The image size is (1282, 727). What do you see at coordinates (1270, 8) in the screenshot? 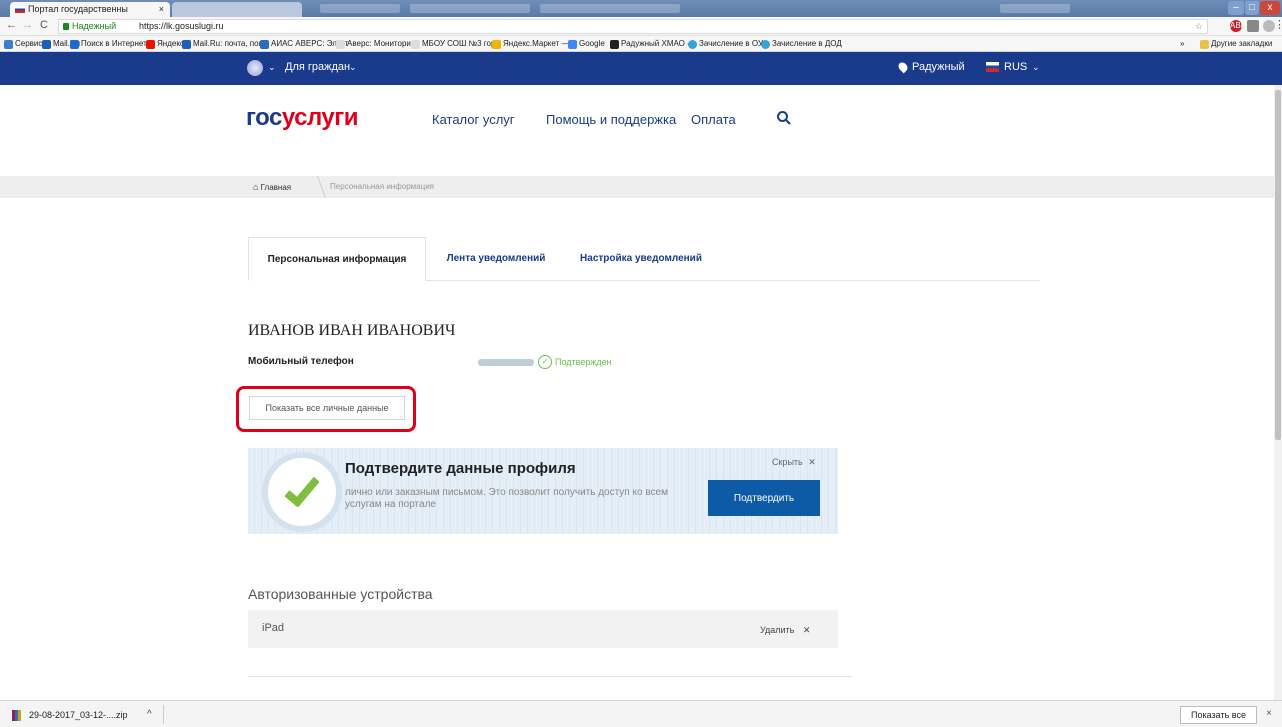
I see `window-close-icon: x` at bounding box center [1270, 8].